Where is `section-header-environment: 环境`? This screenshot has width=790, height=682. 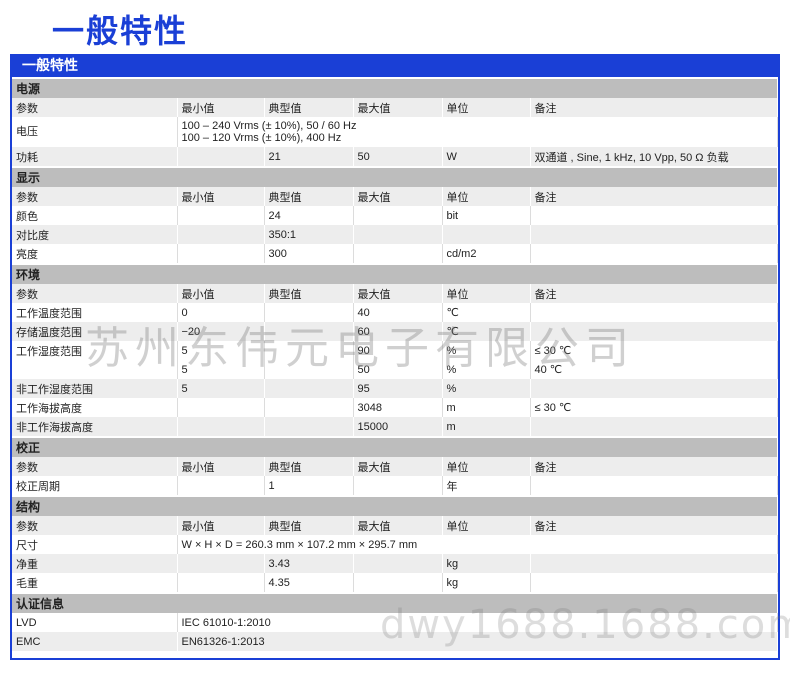
section-header-environment: 环境 is located at coordinates (395, 273).